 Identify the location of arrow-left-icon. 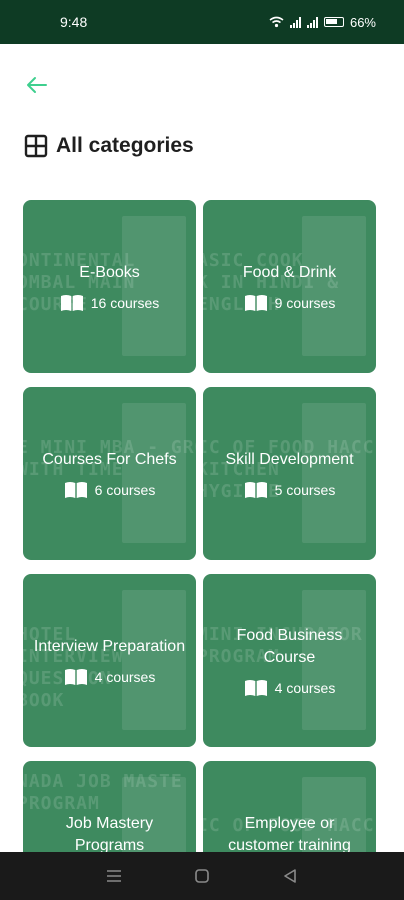
(37, 85).